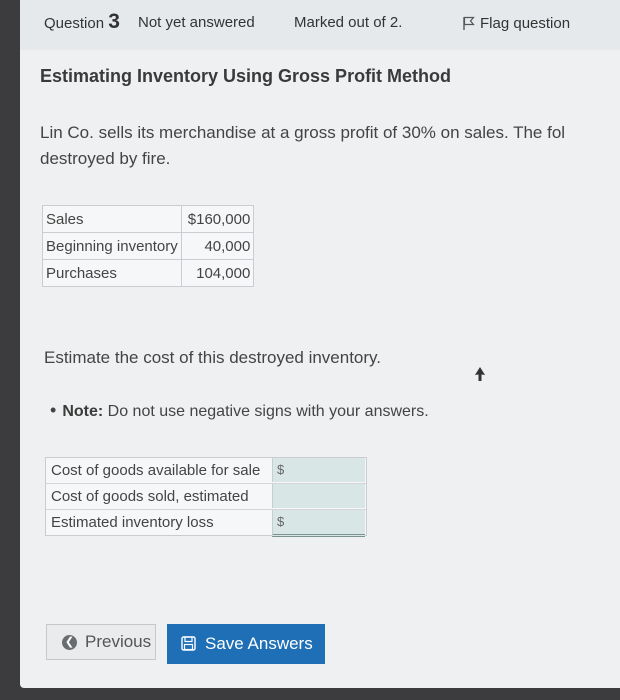 This screenshot has height=700, width=620. I want to click on answer-row: Estimated inventory loss $, so click(206, 523).